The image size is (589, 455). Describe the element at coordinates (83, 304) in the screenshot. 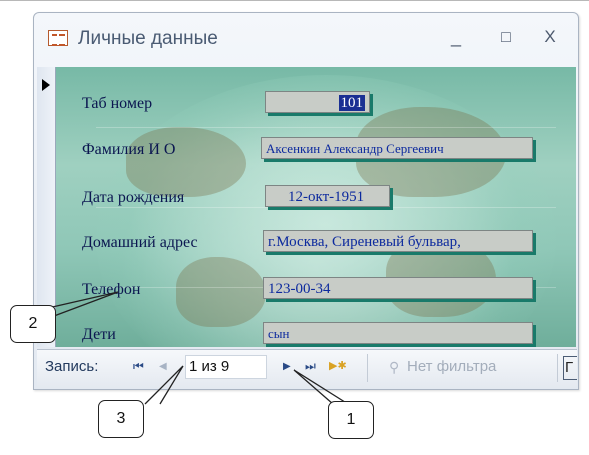

I see `callout-2-pointer` at that location.